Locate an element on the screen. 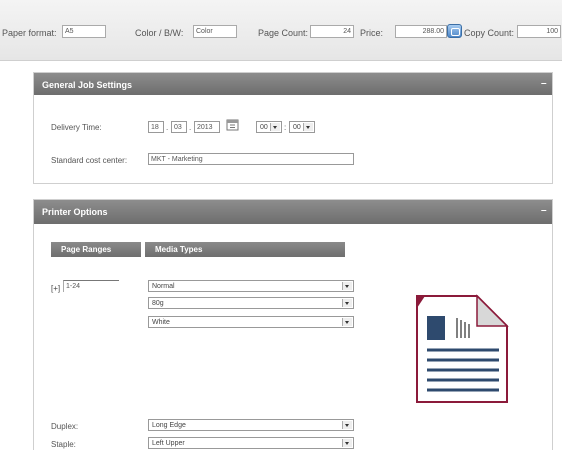  page-ranges-header: Page Ranges is located at coordinates (96, 249).